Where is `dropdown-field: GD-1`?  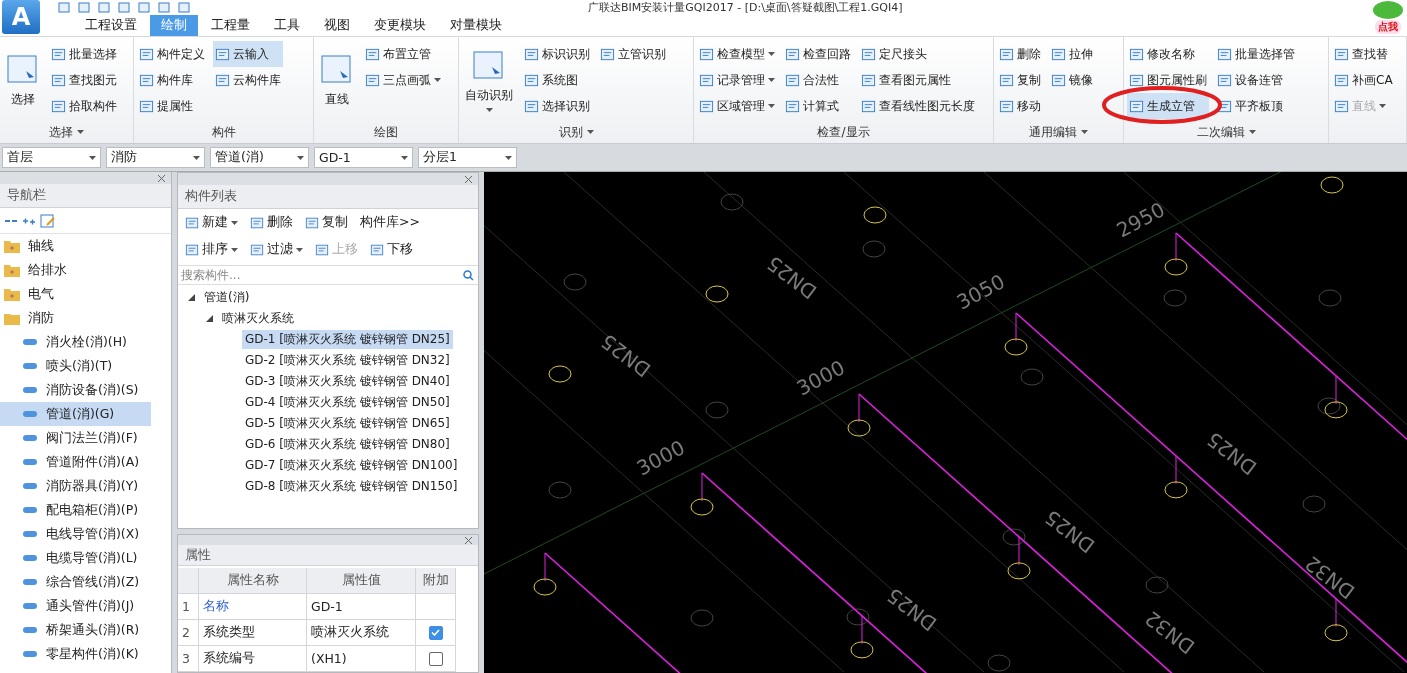
dropdown-field: GD-1 is located at coordinates (363, 157).